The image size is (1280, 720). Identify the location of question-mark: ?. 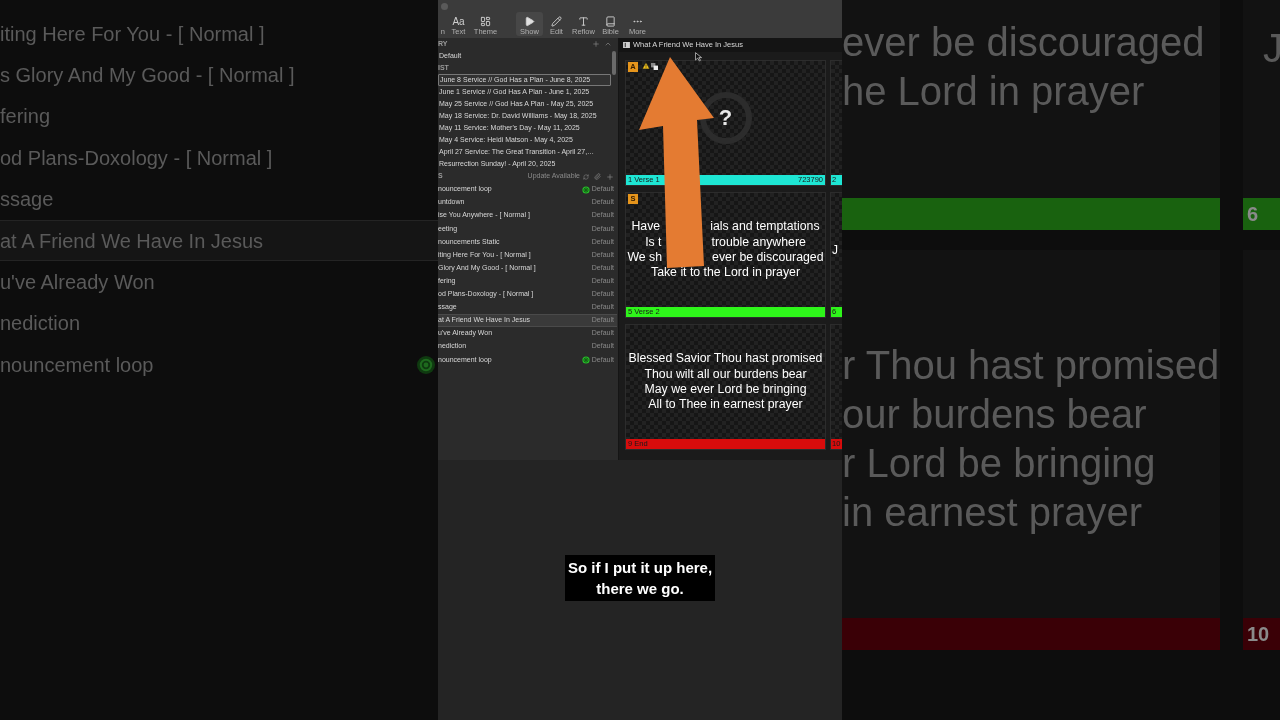
(725, 118).